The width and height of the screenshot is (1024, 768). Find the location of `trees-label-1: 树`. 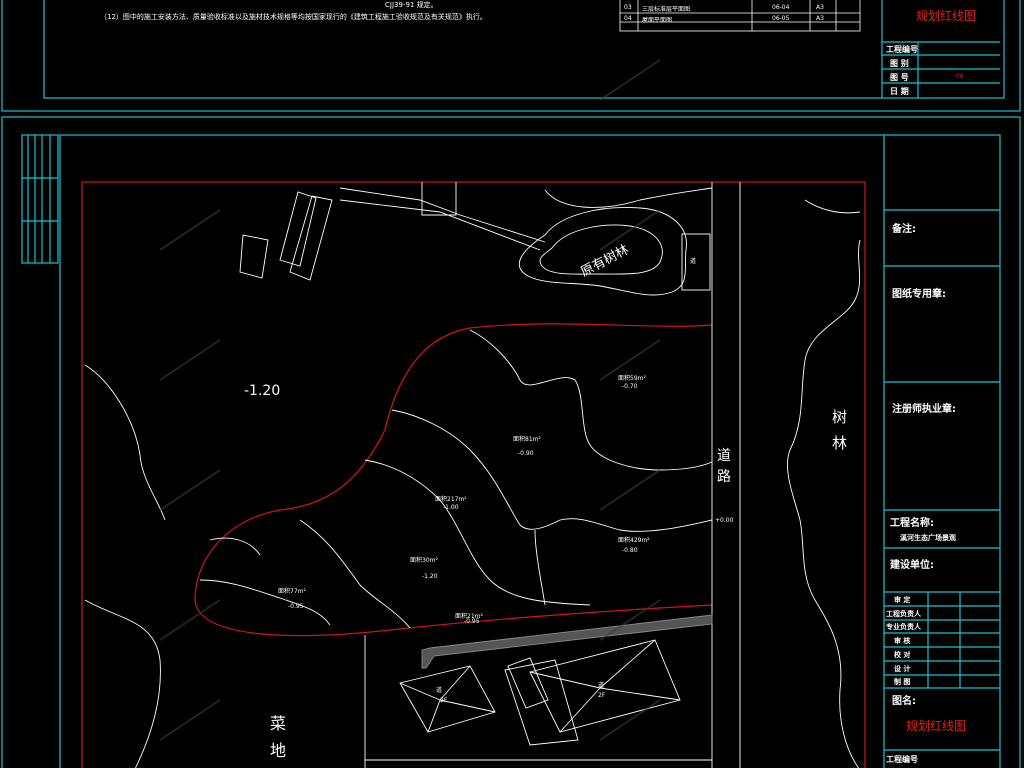

trees-label-1: 树 is located at coordinates (840, 417).